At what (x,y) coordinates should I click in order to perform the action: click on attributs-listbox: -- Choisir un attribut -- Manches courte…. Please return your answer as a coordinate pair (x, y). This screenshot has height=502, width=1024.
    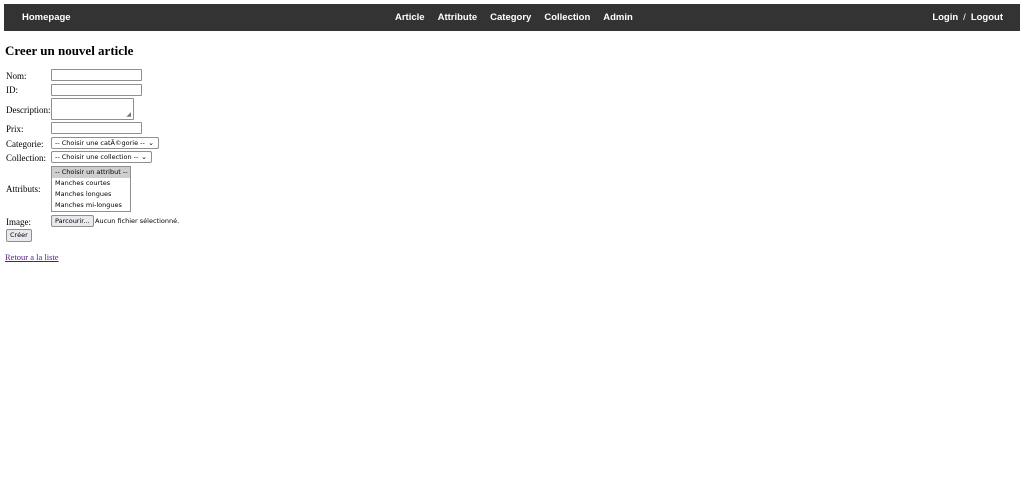
    Looking at the image, I should click on (91, 189).